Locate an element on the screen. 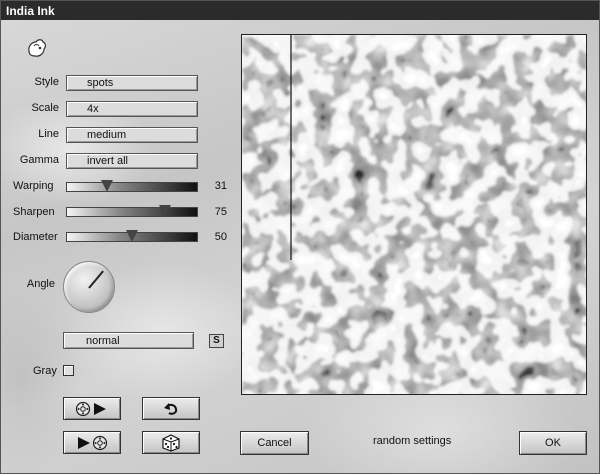 The height and width of the screenshot is (474, 600). diameter-slider-thumb is located at coordinates (132, 236).